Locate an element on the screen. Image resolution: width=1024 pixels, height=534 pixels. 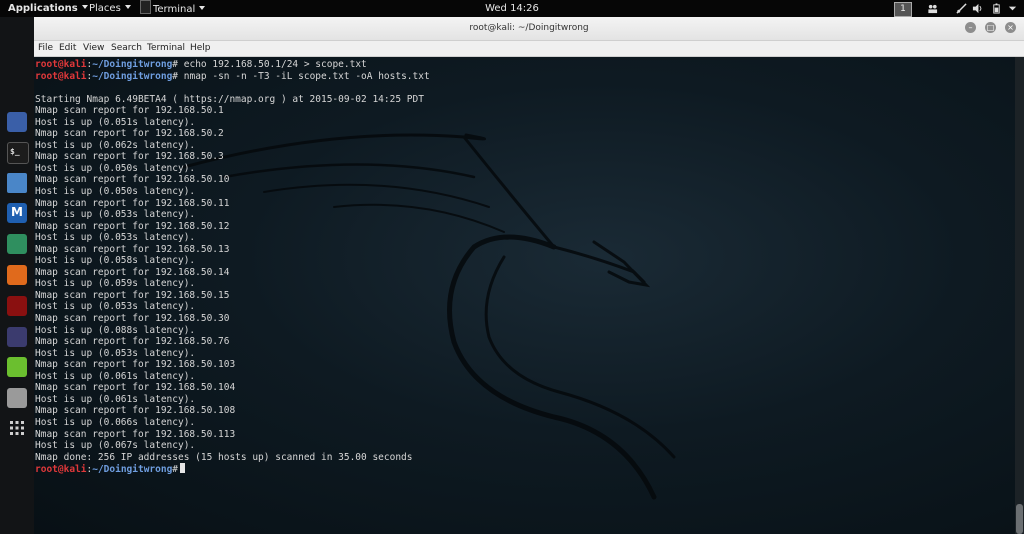
menu-view: View is located at coordinates (93, 48).